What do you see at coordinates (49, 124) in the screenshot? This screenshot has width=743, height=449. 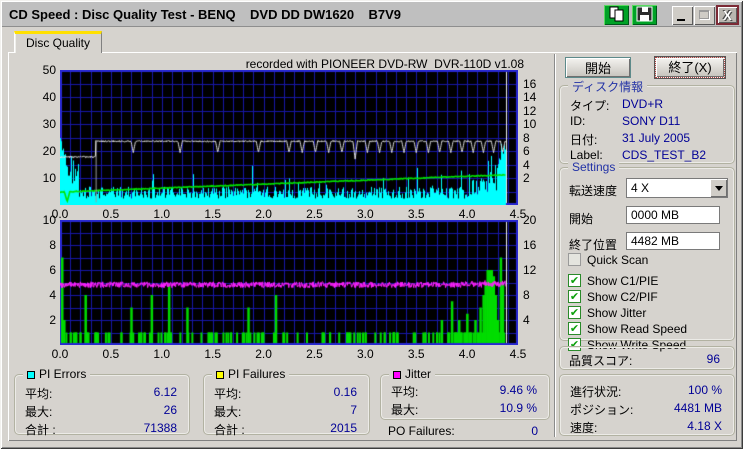 I see `axis-tick-label: 30` at bounding box center [49, 124].